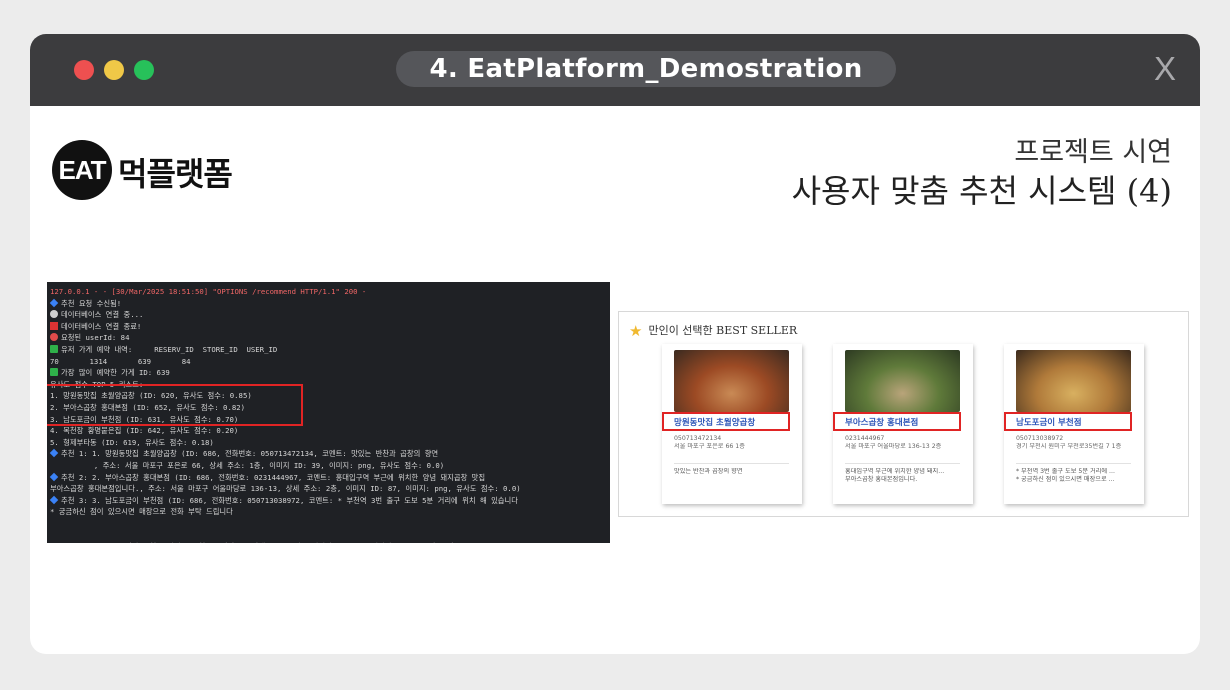 This screenshot has width=1230, height=690. What do you see at coordinates (329, 373) in the screenshot?
I see `terminal-line: 가장 많이 예약한 가게 ID: 639` at bounding box center [329, 373].